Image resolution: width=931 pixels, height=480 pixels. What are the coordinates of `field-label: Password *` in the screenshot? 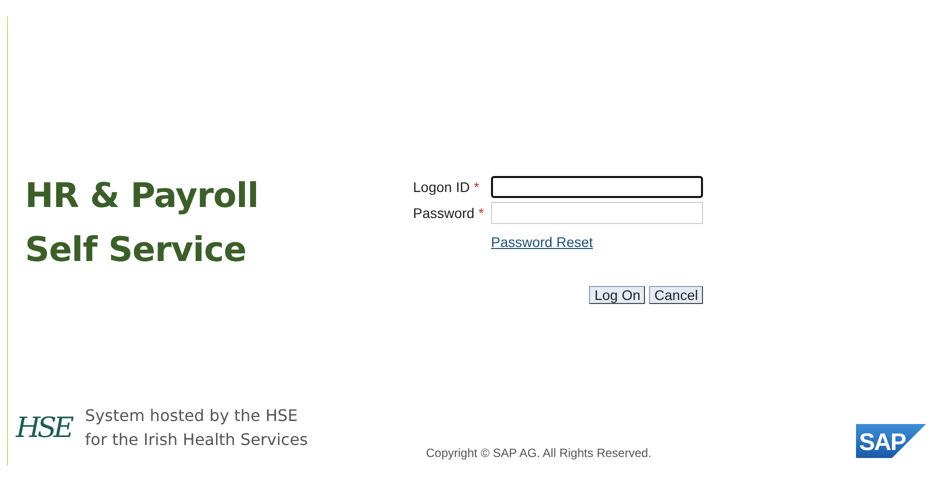 It's located at (448, 213).